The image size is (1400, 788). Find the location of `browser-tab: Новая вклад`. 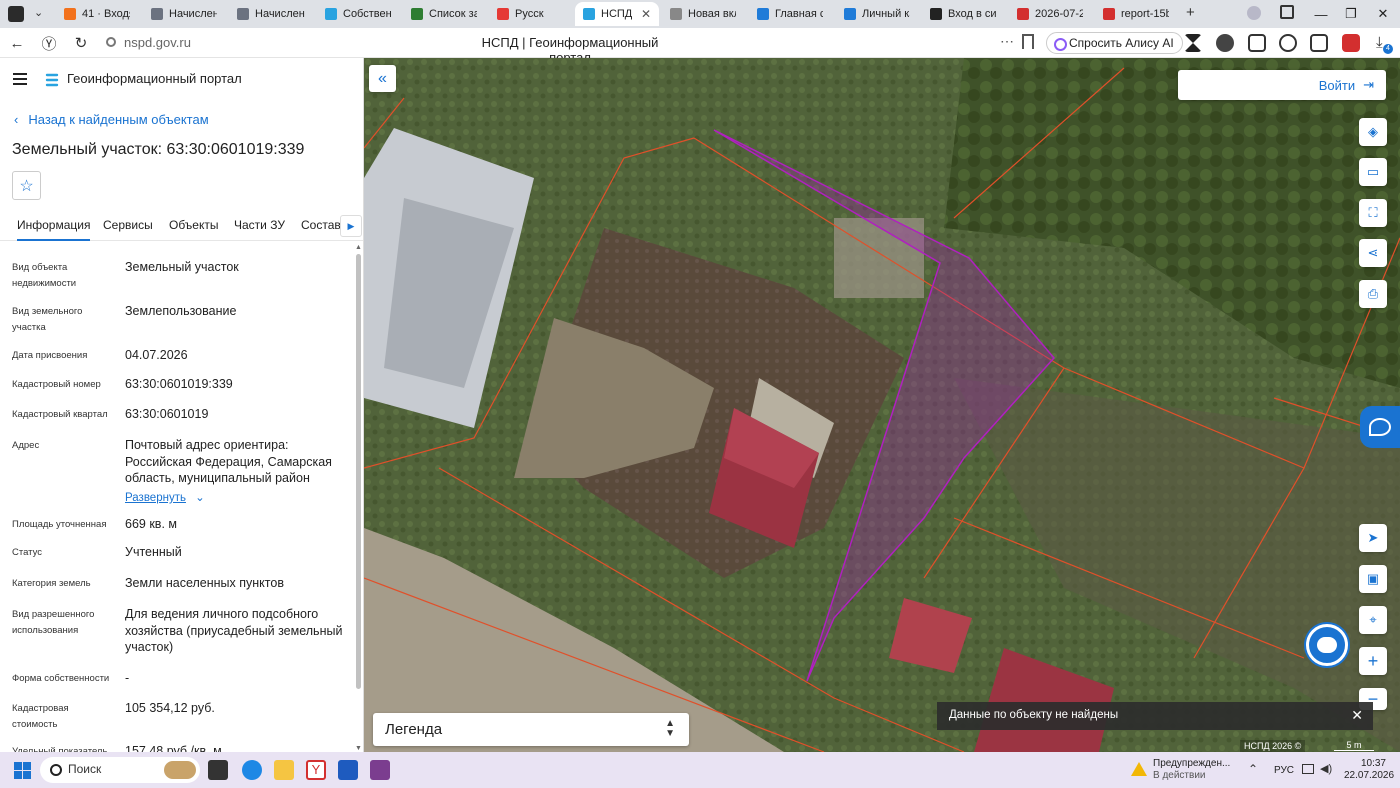

browser-tab: Новая вклад is located at coordinates (703, 14).